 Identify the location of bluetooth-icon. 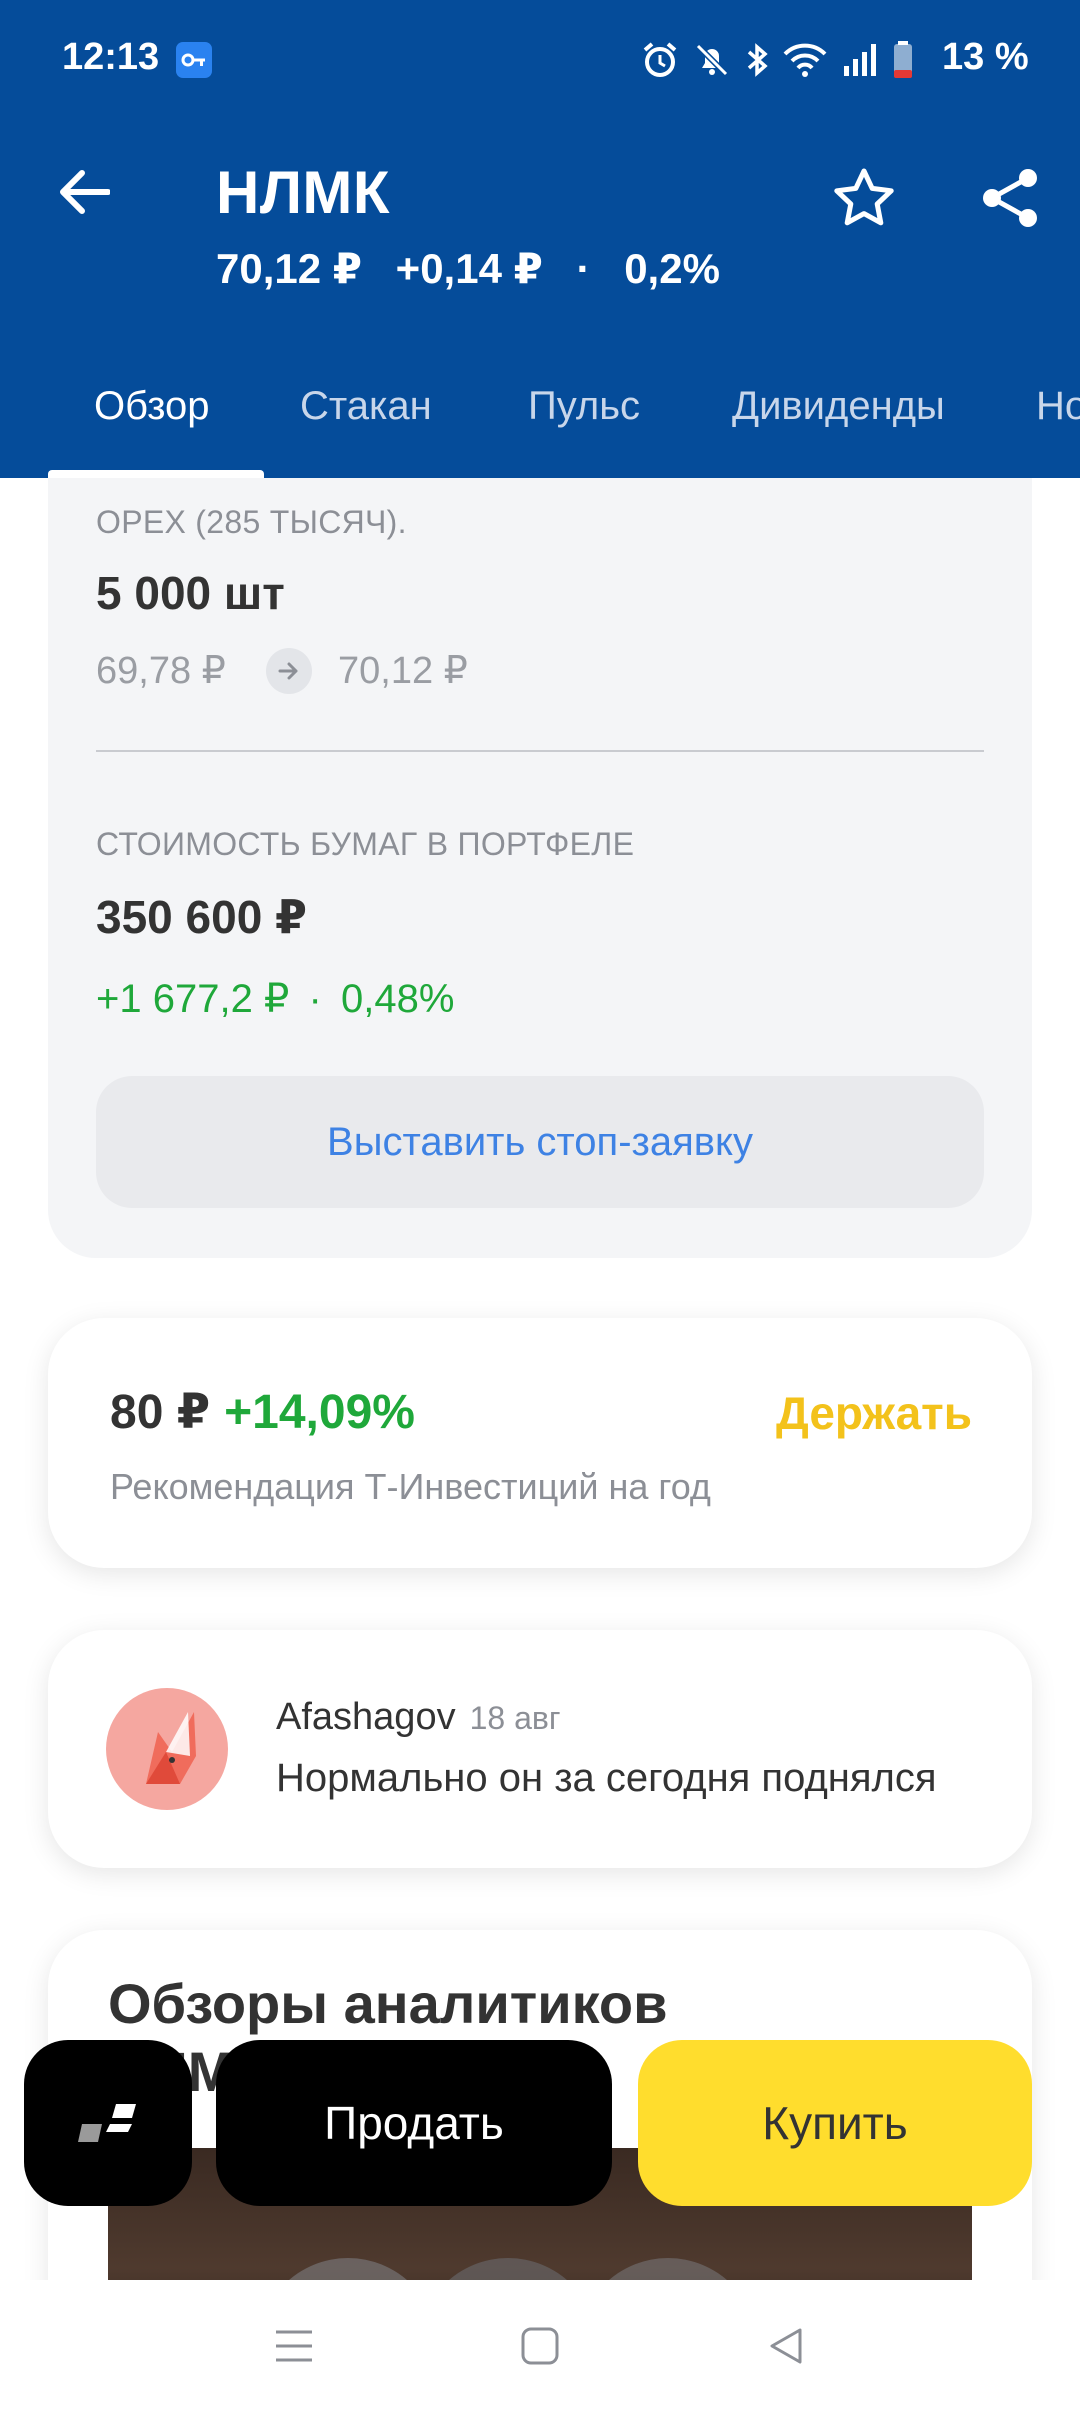
(757, 60).